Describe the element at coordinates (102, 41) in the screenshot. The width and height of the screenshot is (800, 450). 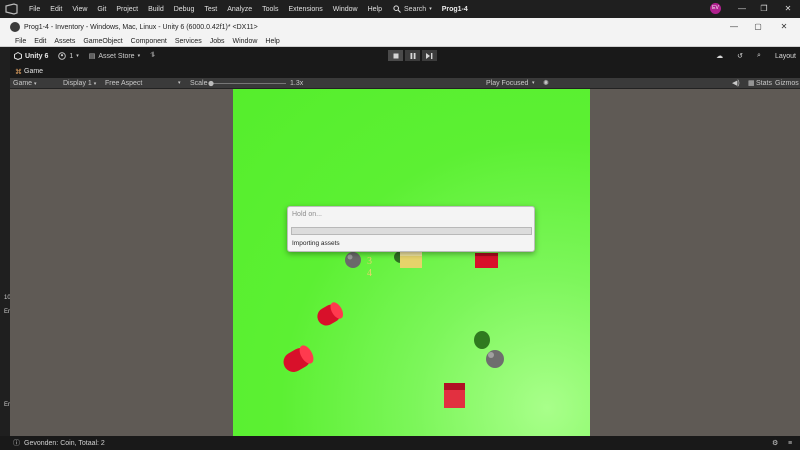
I see `menu-gameobject: GameObject` at that location.